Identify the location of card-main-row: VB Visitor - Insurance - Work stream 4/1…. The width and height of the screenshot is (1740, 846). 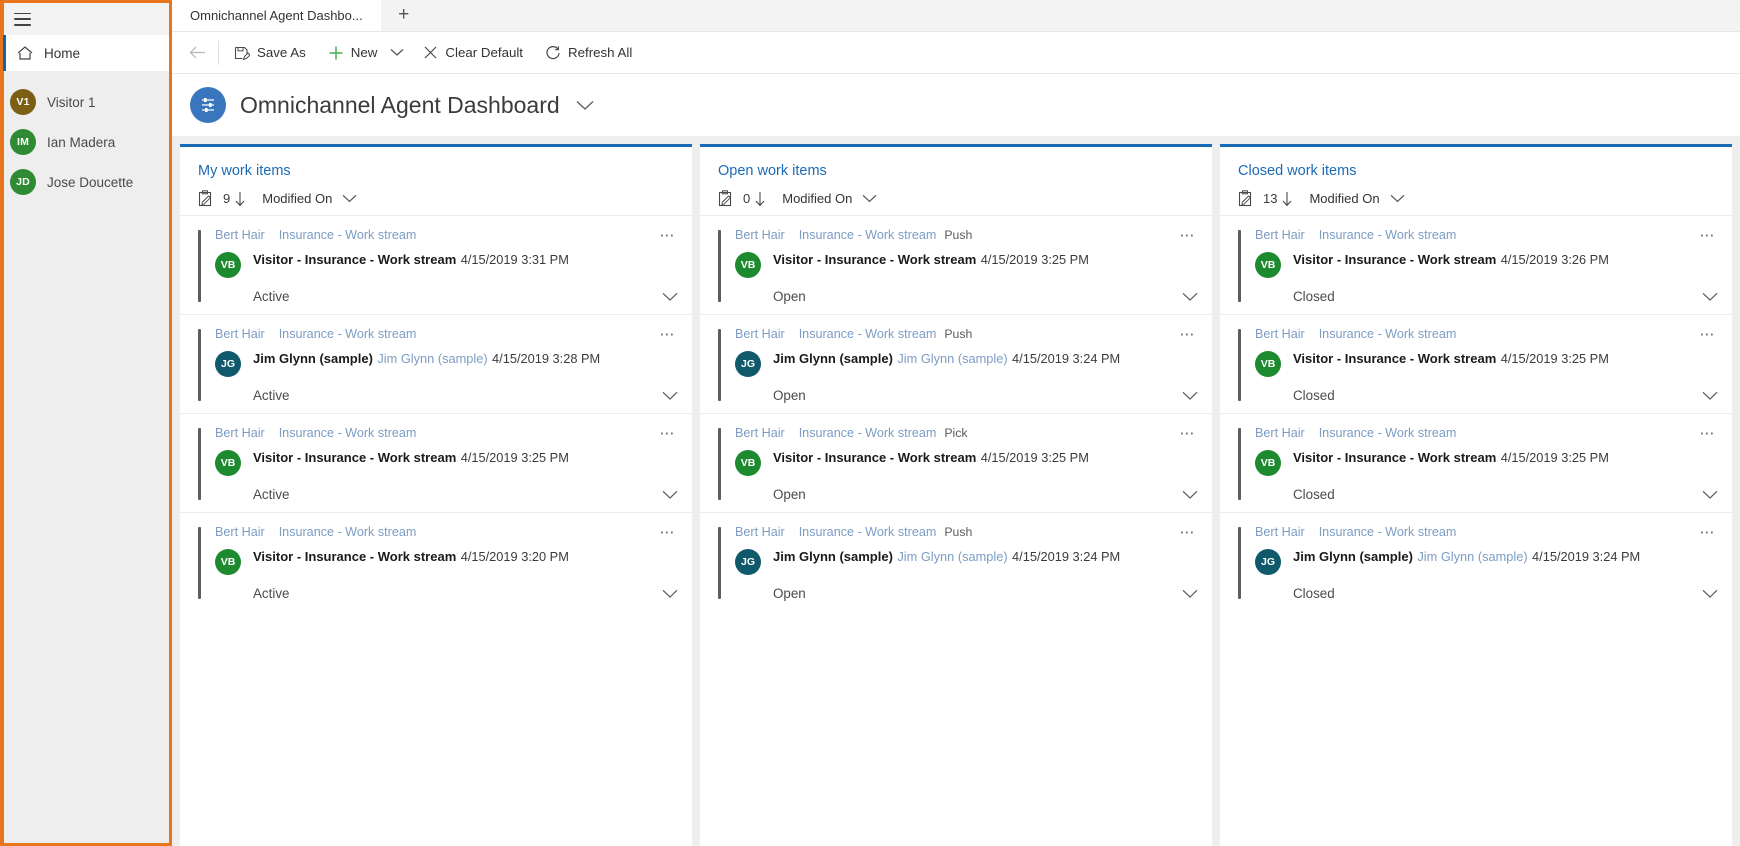
(953, 264).